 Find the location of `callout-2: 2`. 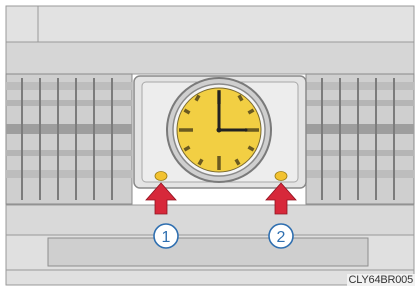

callout-2: 2 is located at coordinates (281, 236).